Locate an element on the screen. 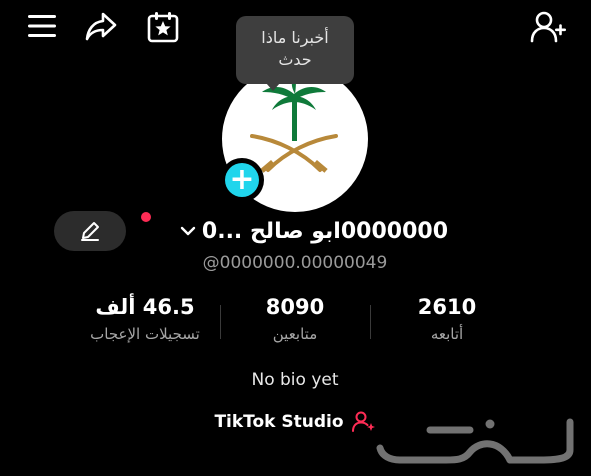  likes-label: تسجيلات الإعجاب is located at coordinates (145, 334).